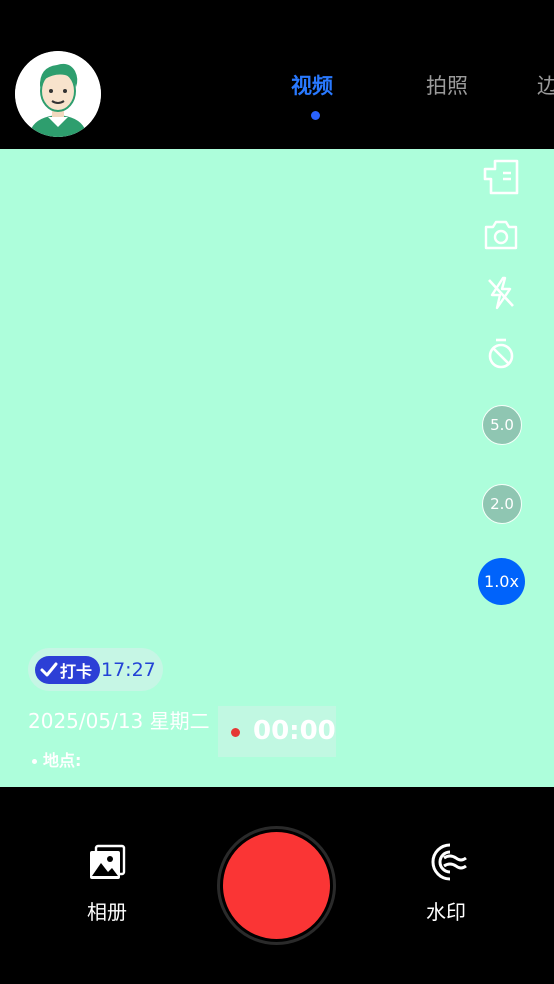 This screenshot has width=554, height=984. Describe the element at coordinates (501, 293) in the screenshot. I see `flash-off-icon` at that location.